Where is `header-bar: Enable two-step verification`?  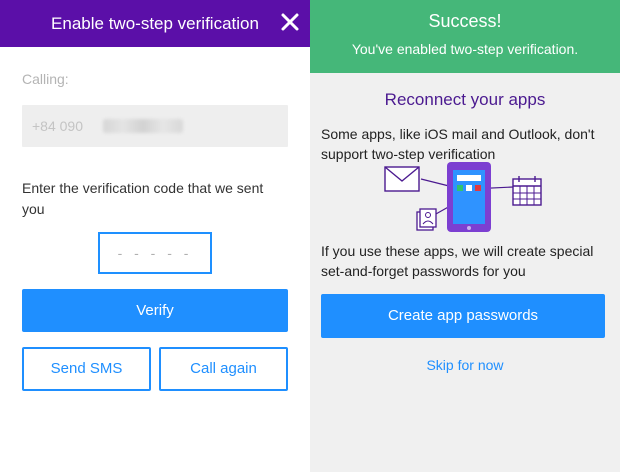 header-bar: Enable two-step verification is located at coordinates (155, 23).